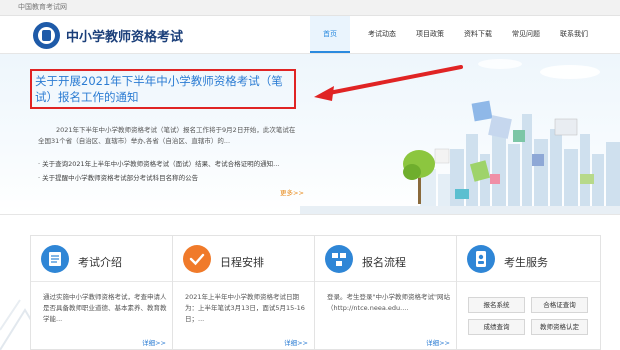  I want to click on card-header: 考试介绍, so click(102, 259).